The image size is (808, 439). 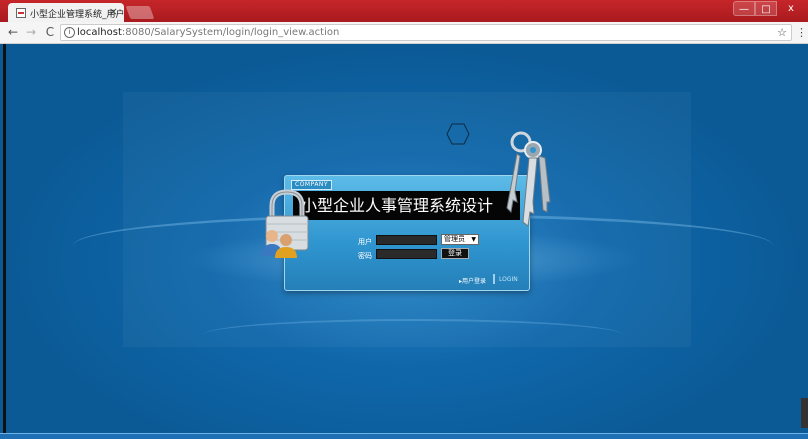 I want to click on site-info-icon: i, so click(x=69, y=32).